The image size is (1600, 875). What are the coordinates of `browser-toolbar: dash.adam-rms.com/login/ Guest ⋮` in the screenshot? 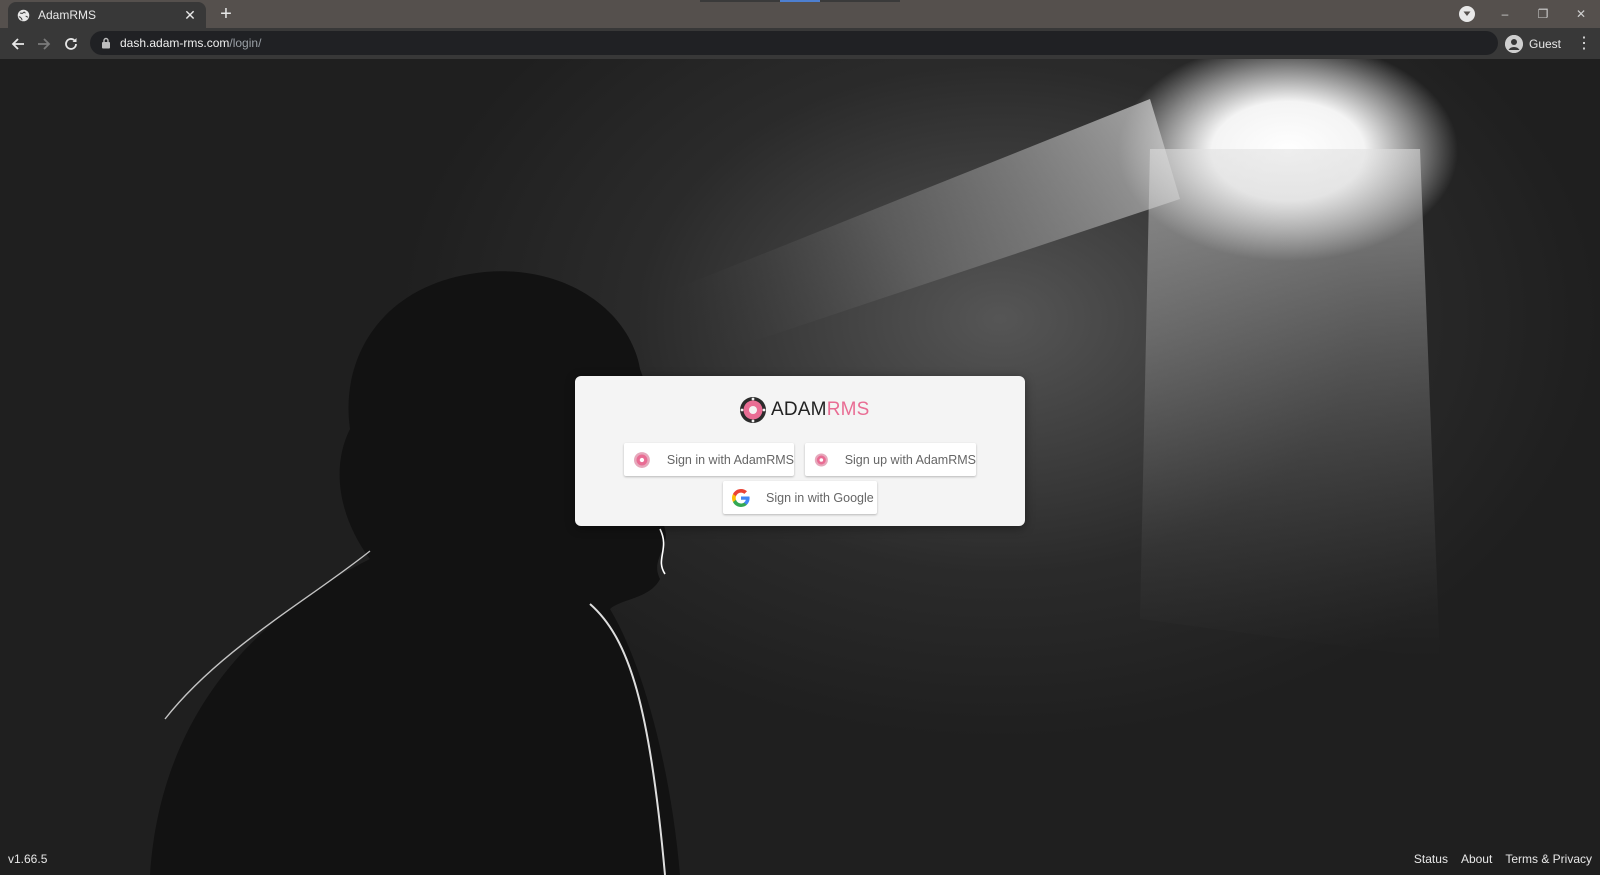 It's located at (800, 43).